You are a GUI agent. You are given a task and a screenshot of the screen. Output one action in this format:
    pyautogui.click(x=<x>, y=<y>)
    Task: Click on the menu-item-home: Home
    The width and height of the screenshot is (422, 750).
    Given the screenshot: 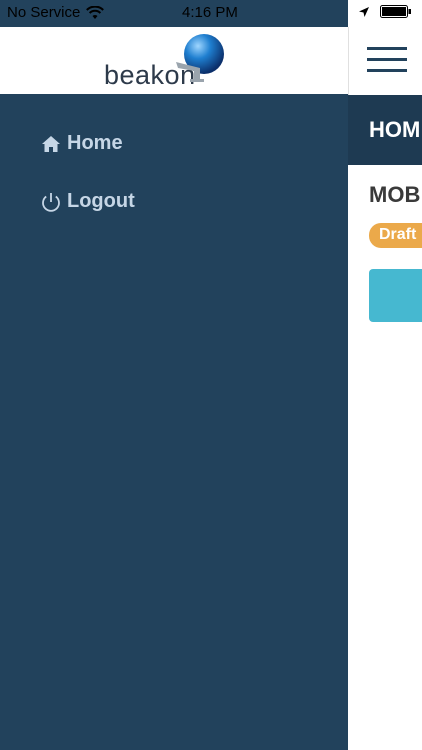 What is the action you would take?
    pyautogui.click(x=81, y=143)
    